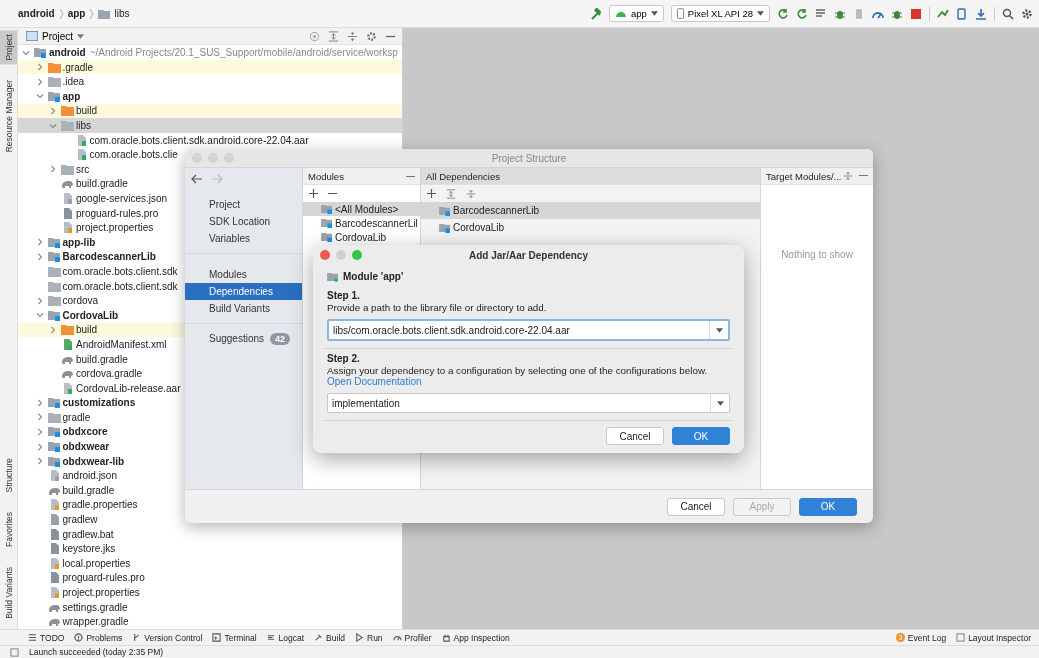  What do you see at coordinates (528, 255) in the screenshot?
I see `dialog-title: Add Jar/Aar Dependency` at bounding box center [528, 255].